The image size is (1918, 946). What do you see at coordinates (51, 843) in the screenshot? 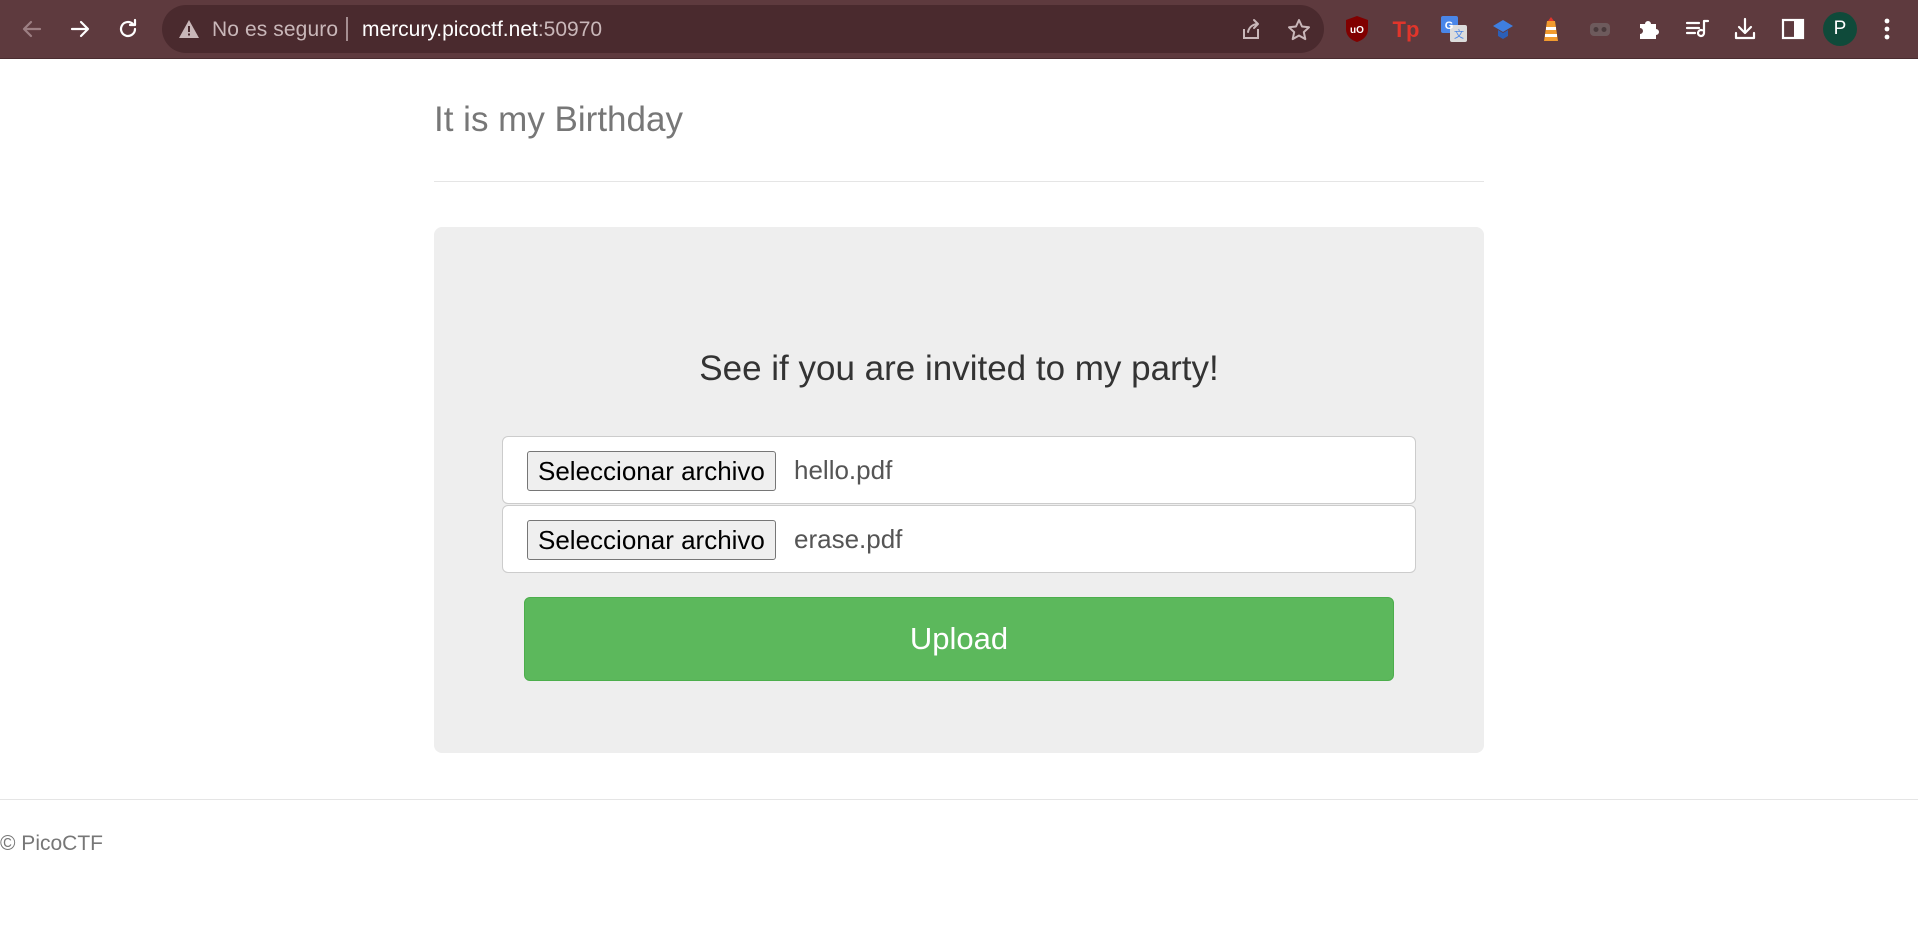
I see `footer-copyright: © PicoCTF` at bounding box center [51, 843].